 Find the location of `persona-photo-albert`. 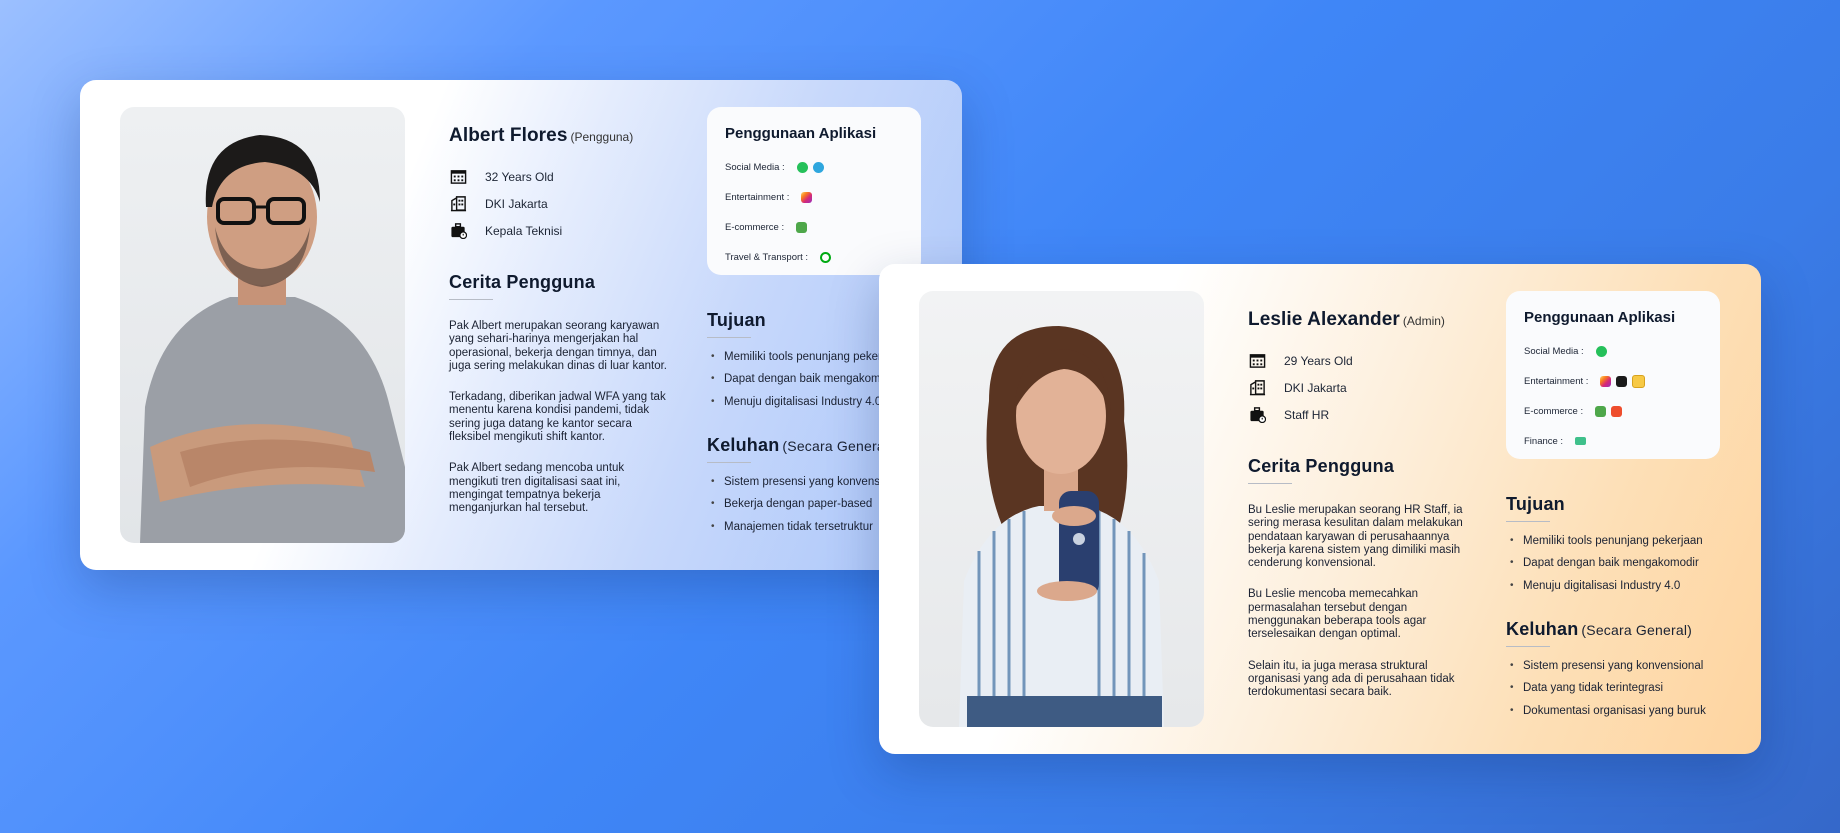

persona-photo-albert is located at coordinates (262, 325).